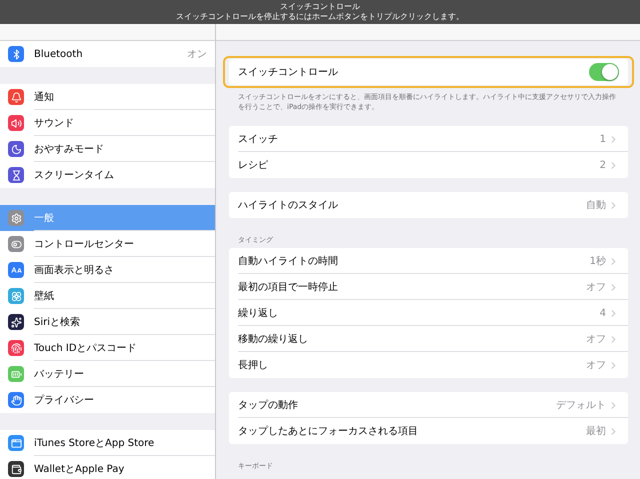 Image resolution: width=640 pixels, height=479 pixels. I want to click on settings-row: タップしたあとにフォーカスされる項目 最初, so click(428, 431).